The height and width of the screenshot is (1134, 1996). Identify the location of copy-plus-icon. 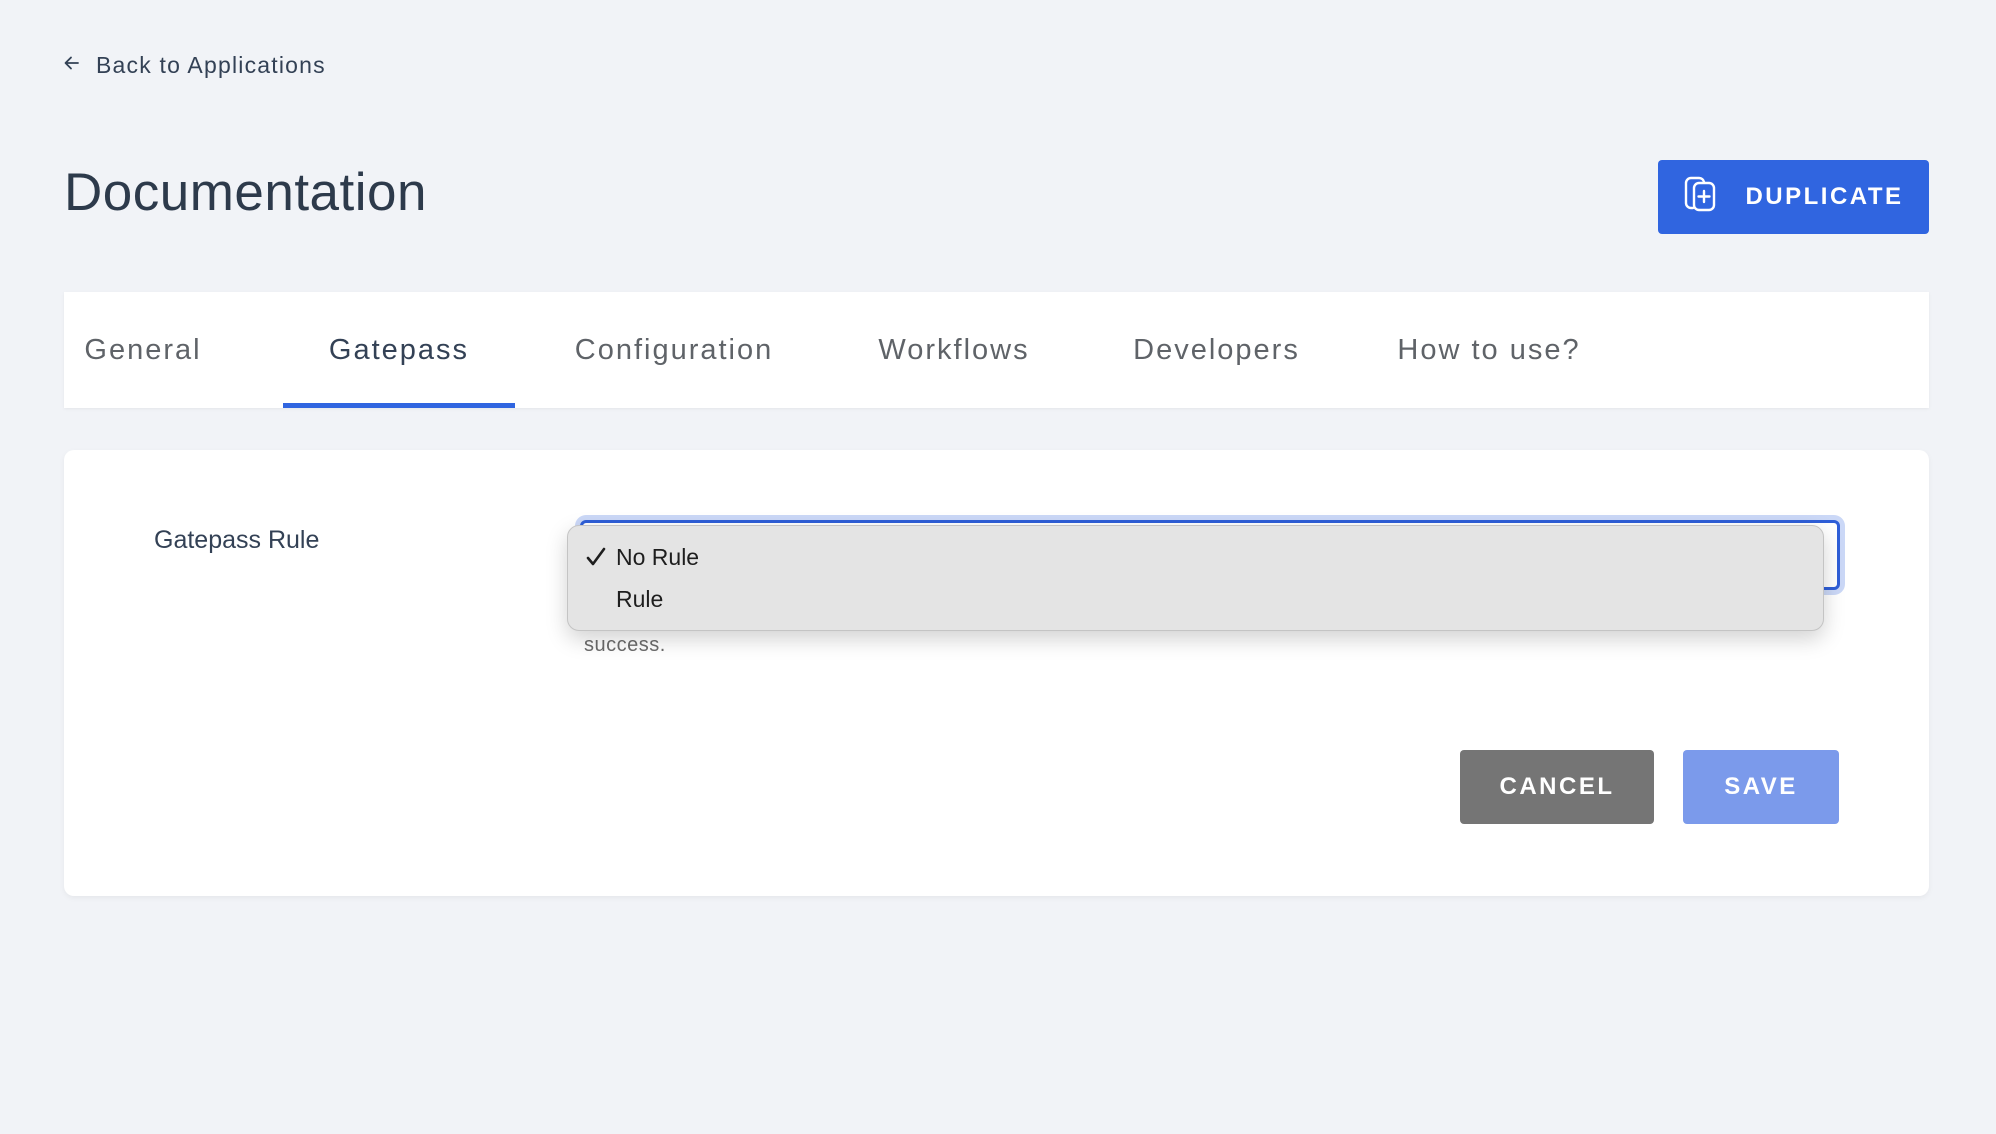
(1701, 197).